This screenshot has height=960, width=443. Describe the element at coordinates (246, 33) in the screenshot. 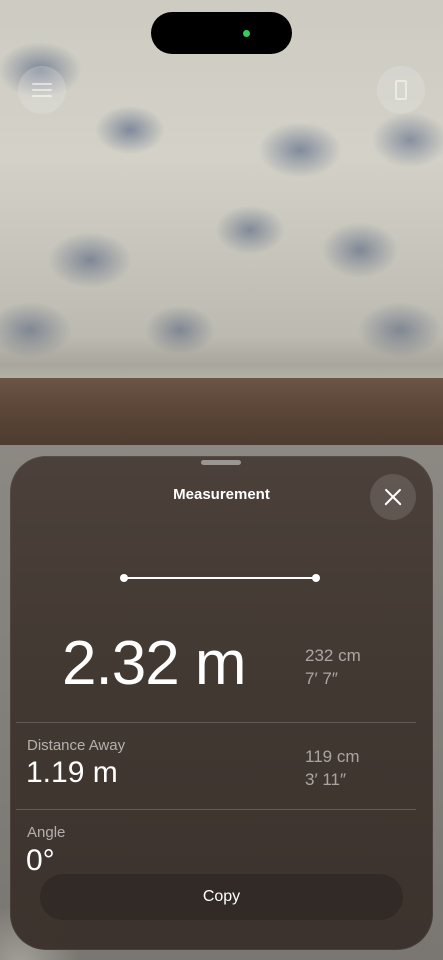

I see `camera-in-use-indicator` at that location.